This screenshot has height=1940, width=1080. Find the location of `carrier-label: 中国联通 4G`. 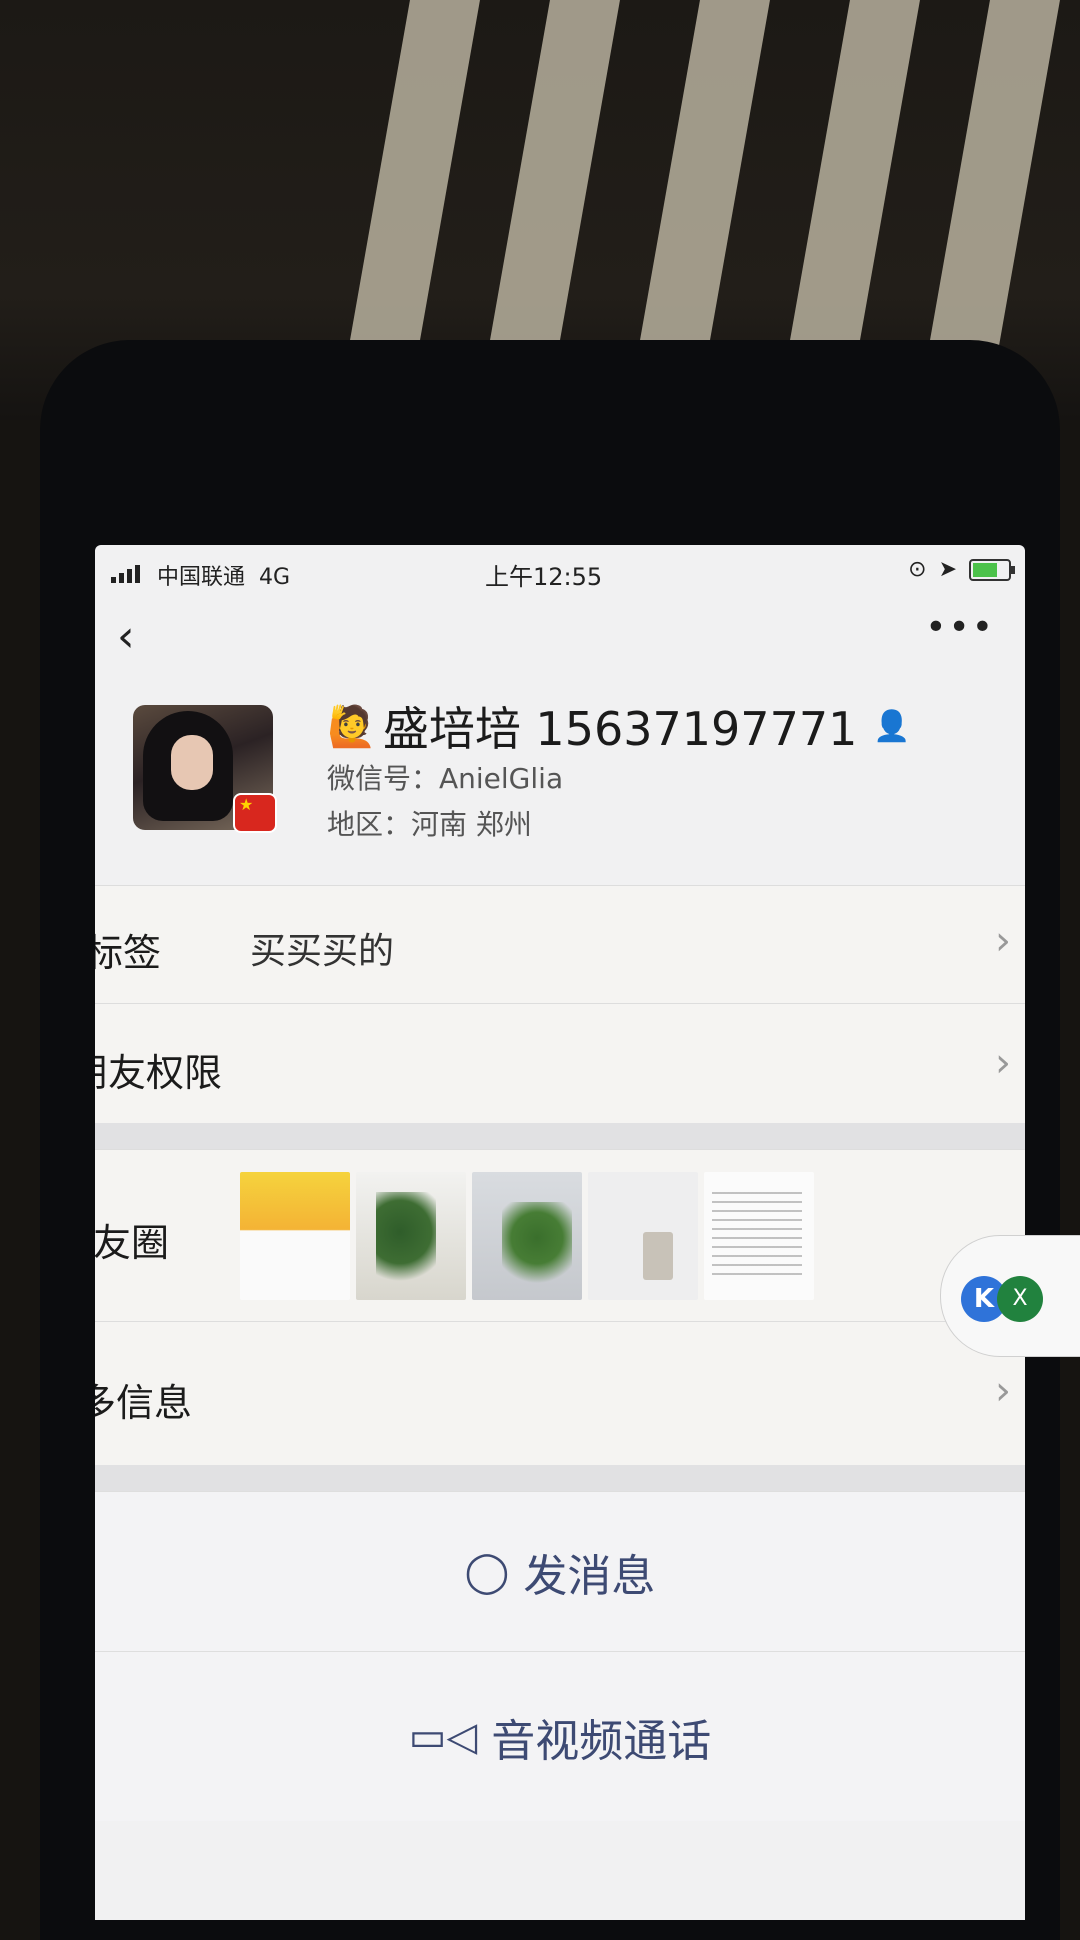

carrier-label: 中国联通 4G is located at coordinates (224, 577).